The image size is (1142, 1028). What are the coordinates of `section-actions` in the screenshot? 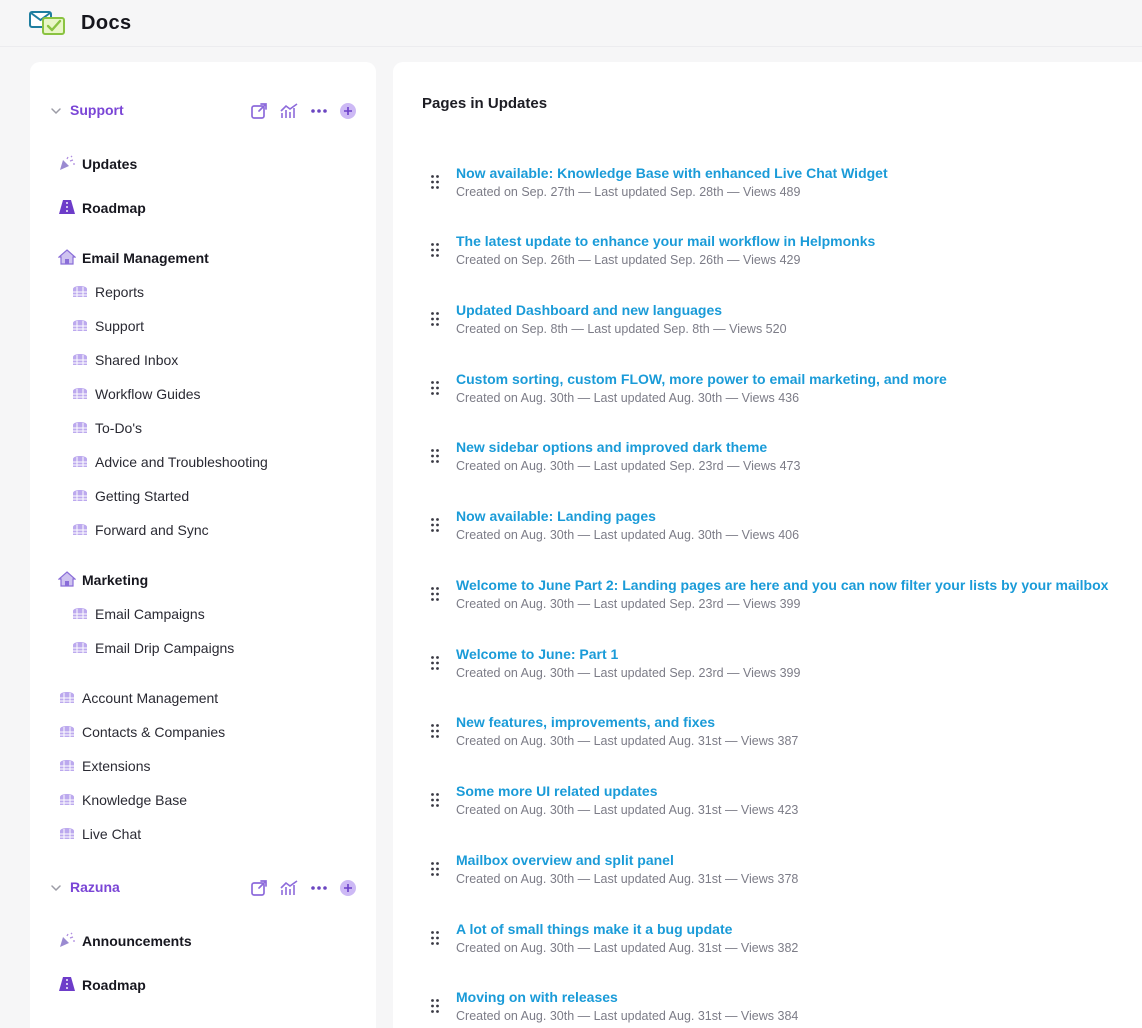 It's located at (304, 111).